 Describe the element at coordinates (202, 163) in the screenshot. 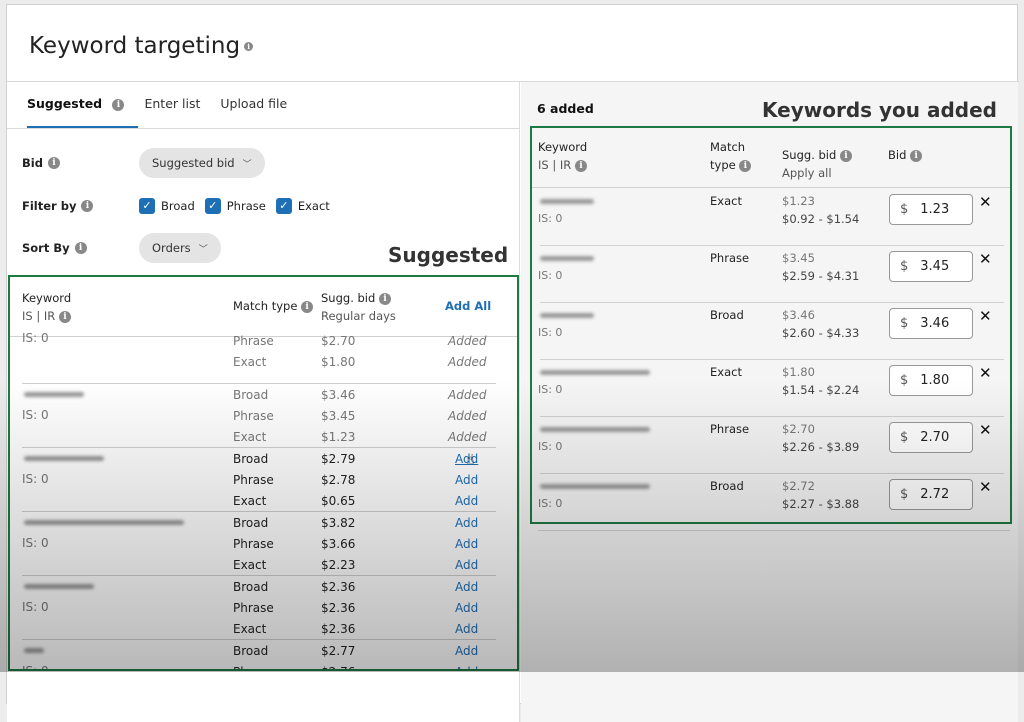

I see `bid-dropdown: Suggested bid ﹀` at that location.